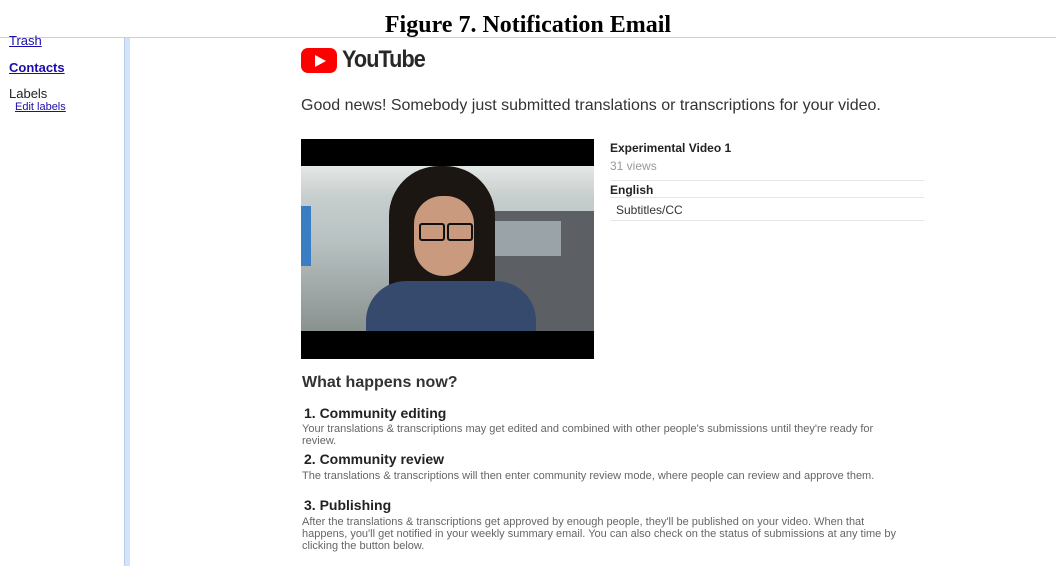 Image resolution: width=1056 pixels, height=566 pixels. What do you see at coordinates (374, 459) in the screenshot?
I see `step-2-heading: 2. Community review` at bounding box center [374, 459].